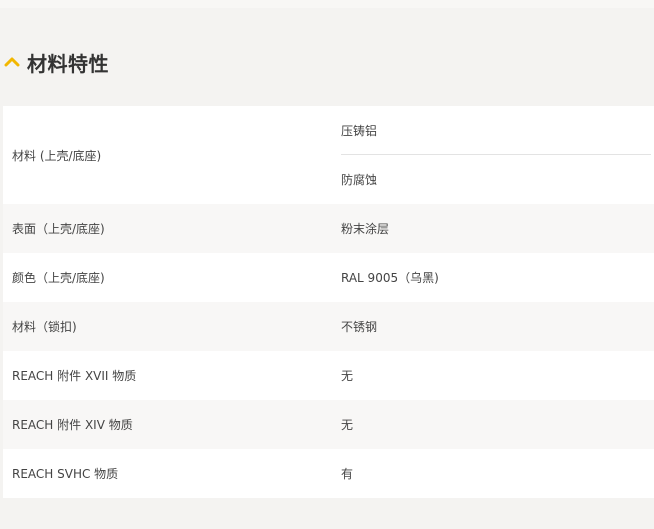 This screenshot has height=529, width=654. I want to click on row-label: REACH 附件 XVII 物质, so click(74, 376).